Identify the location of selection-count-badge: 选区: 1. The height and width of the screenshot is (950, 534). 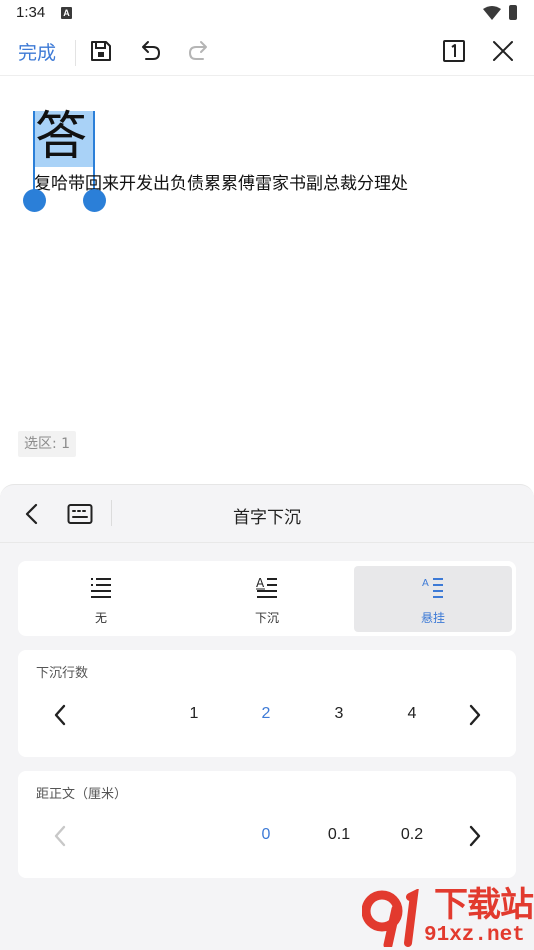
(47, 444).